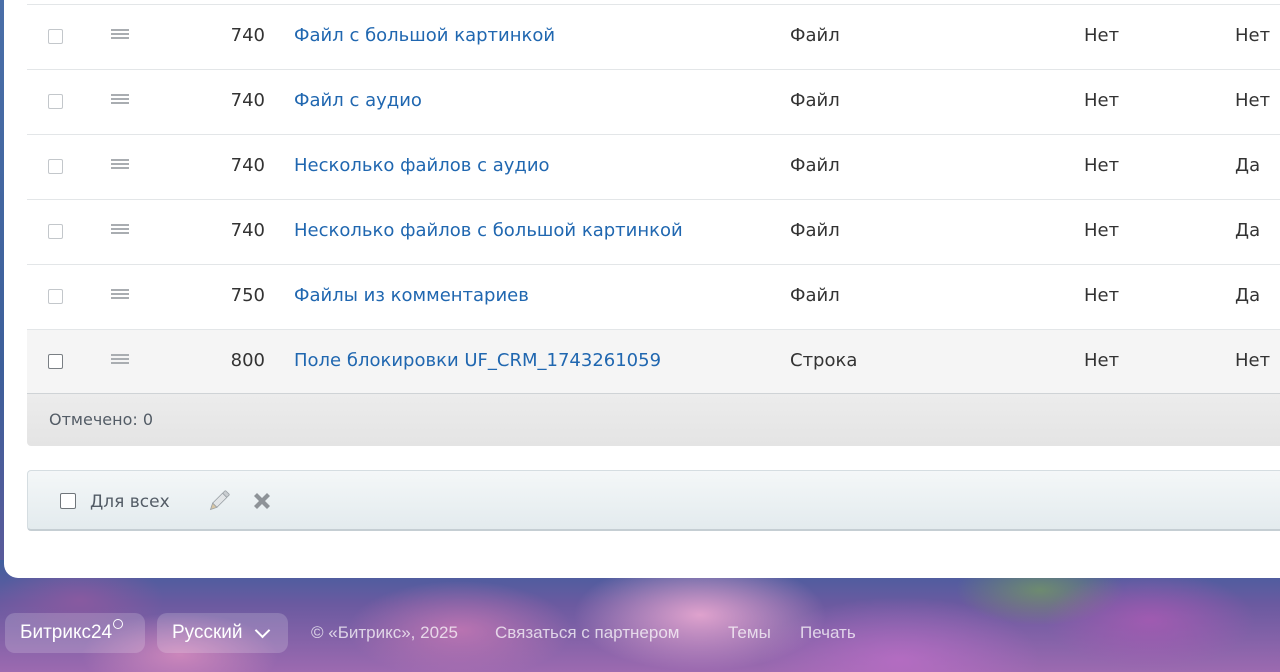 This screenshot has width=1280, height=672. I want to click on selected-counter-bar: Отмечено: 0, so click(653, 419).